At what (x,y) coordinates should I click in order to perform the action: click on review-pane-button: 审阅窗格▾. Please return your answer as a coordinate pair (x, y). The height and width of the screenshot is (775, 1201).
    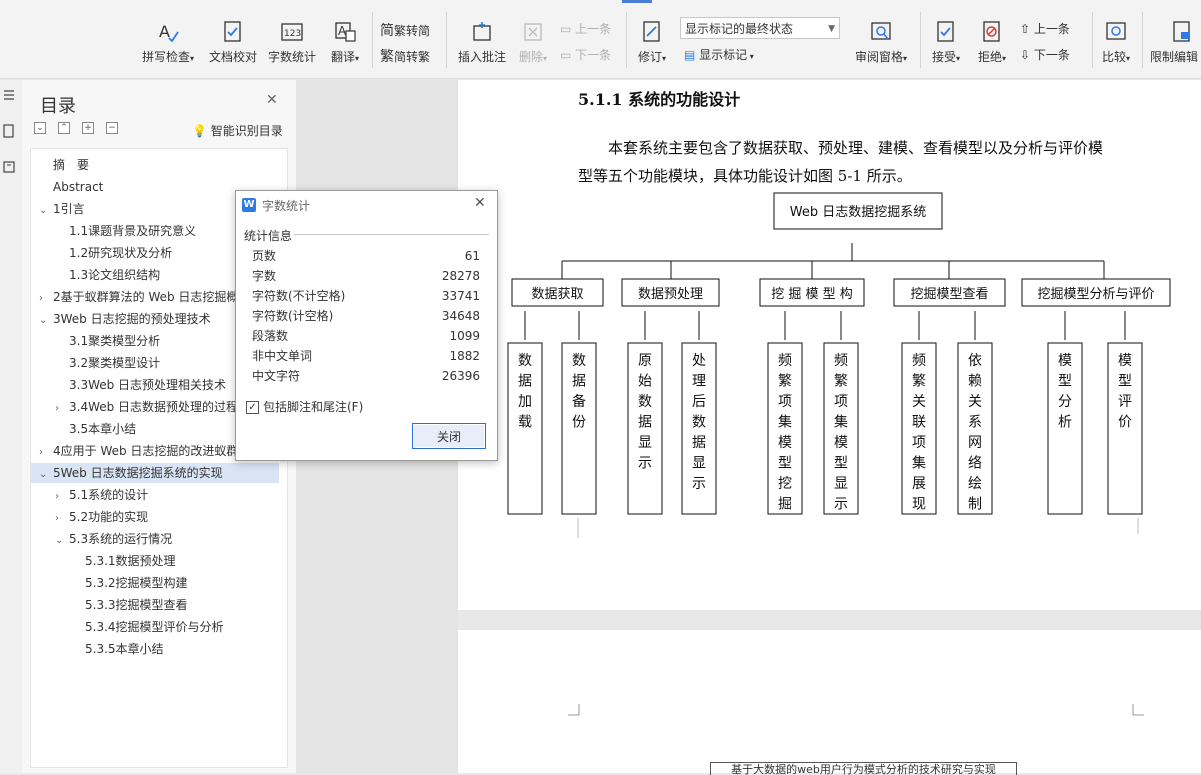
    Looking at the image, I should click on (881, 42).